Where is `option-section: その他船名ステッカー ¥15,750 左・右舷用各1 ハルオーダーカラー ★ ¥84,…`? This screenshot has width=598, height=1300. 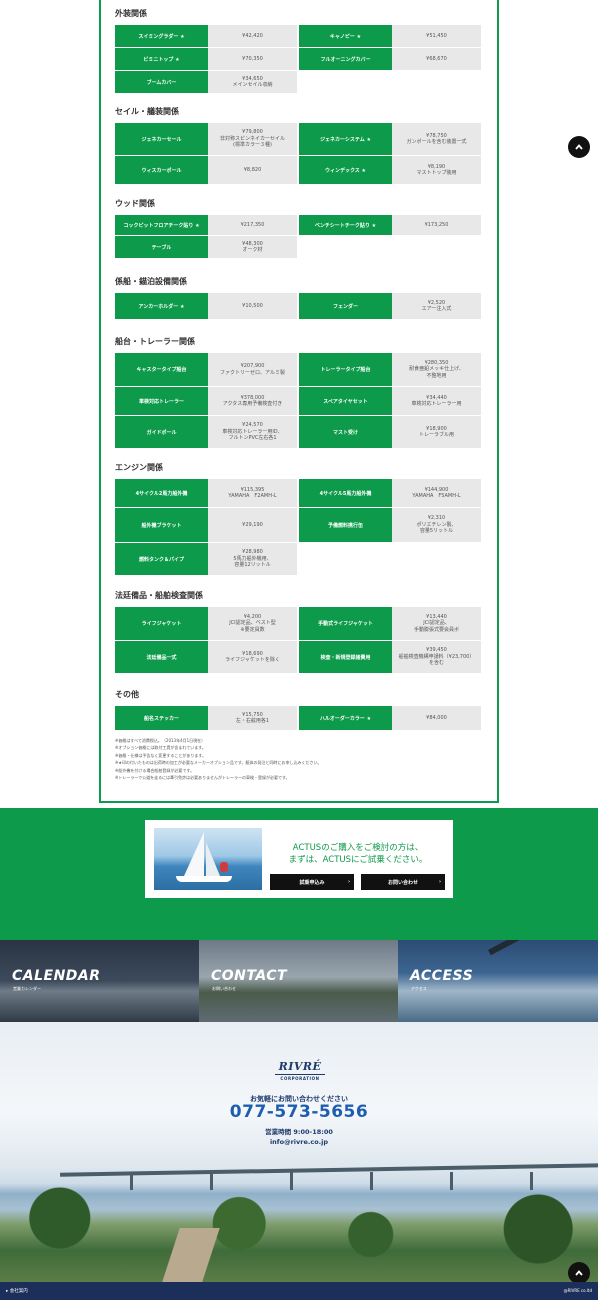
option-section: その他船名ステッカー ¥15,750 左・右舷用各1 ハルオーダーカラー ★ ¥84,… is located at coordinates (298, 710).